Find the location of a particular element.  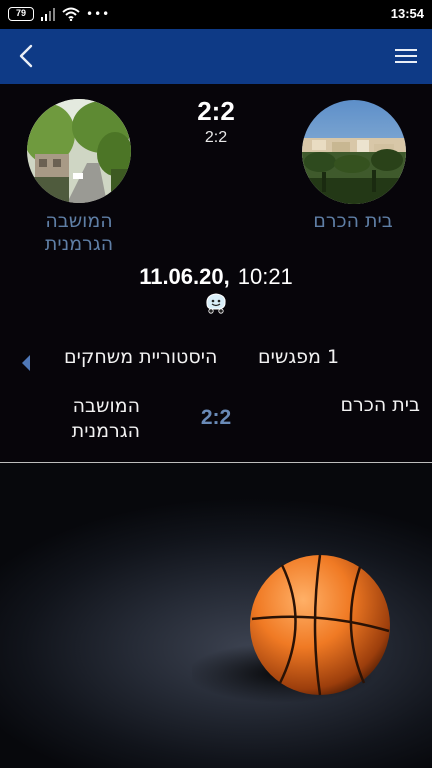

match-datetime: 11.06.20, 10:21 is located at coordinates (216, 277).